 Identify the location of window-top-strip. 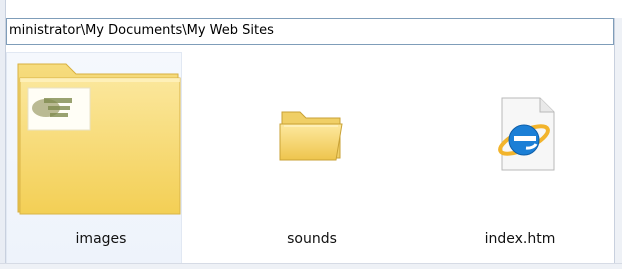
(314, 9).